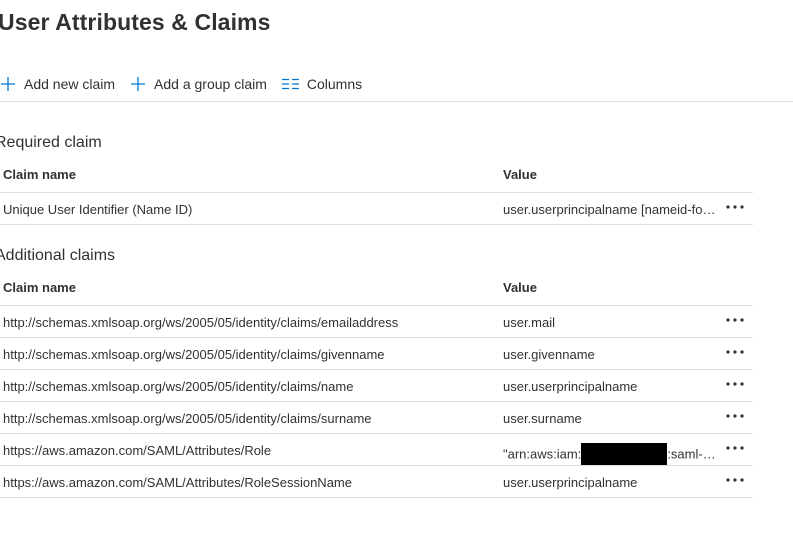 The height and width of the screenshot is (544, 793). I want to click on claim-value-prefix: "arn:aws:iam:, so click(542, 454).